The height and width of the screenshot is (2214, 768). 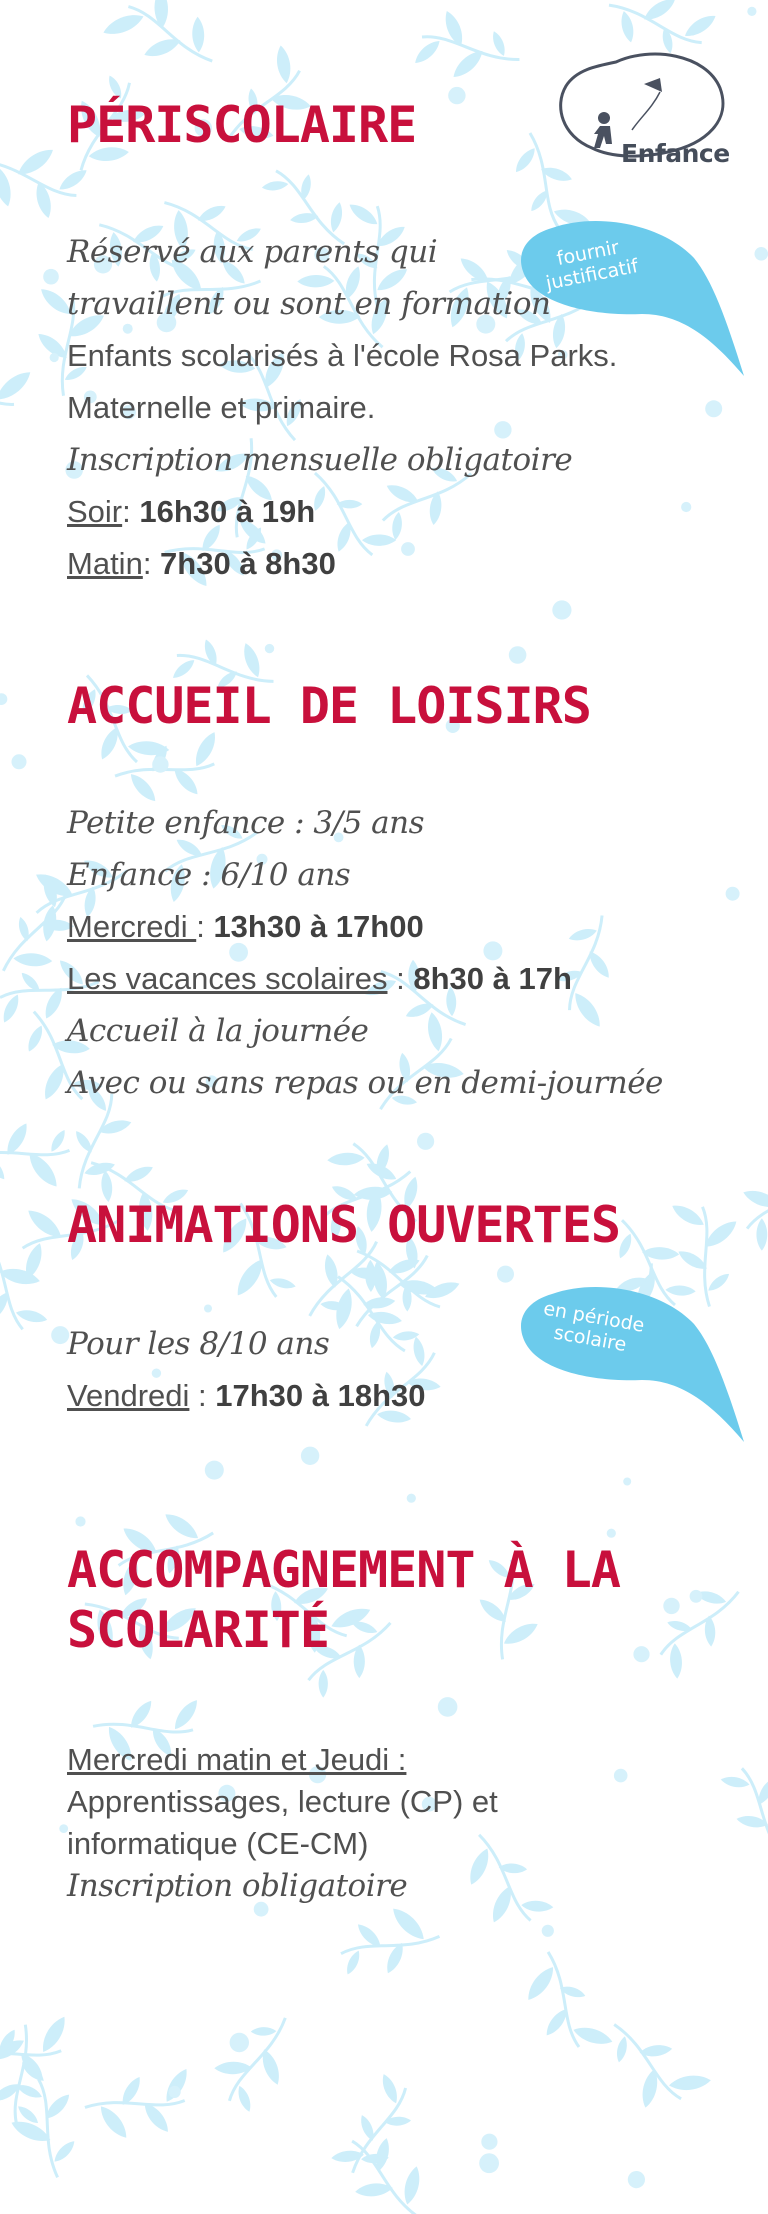 I want to click on kite-icon, so click(x=653, y=85).